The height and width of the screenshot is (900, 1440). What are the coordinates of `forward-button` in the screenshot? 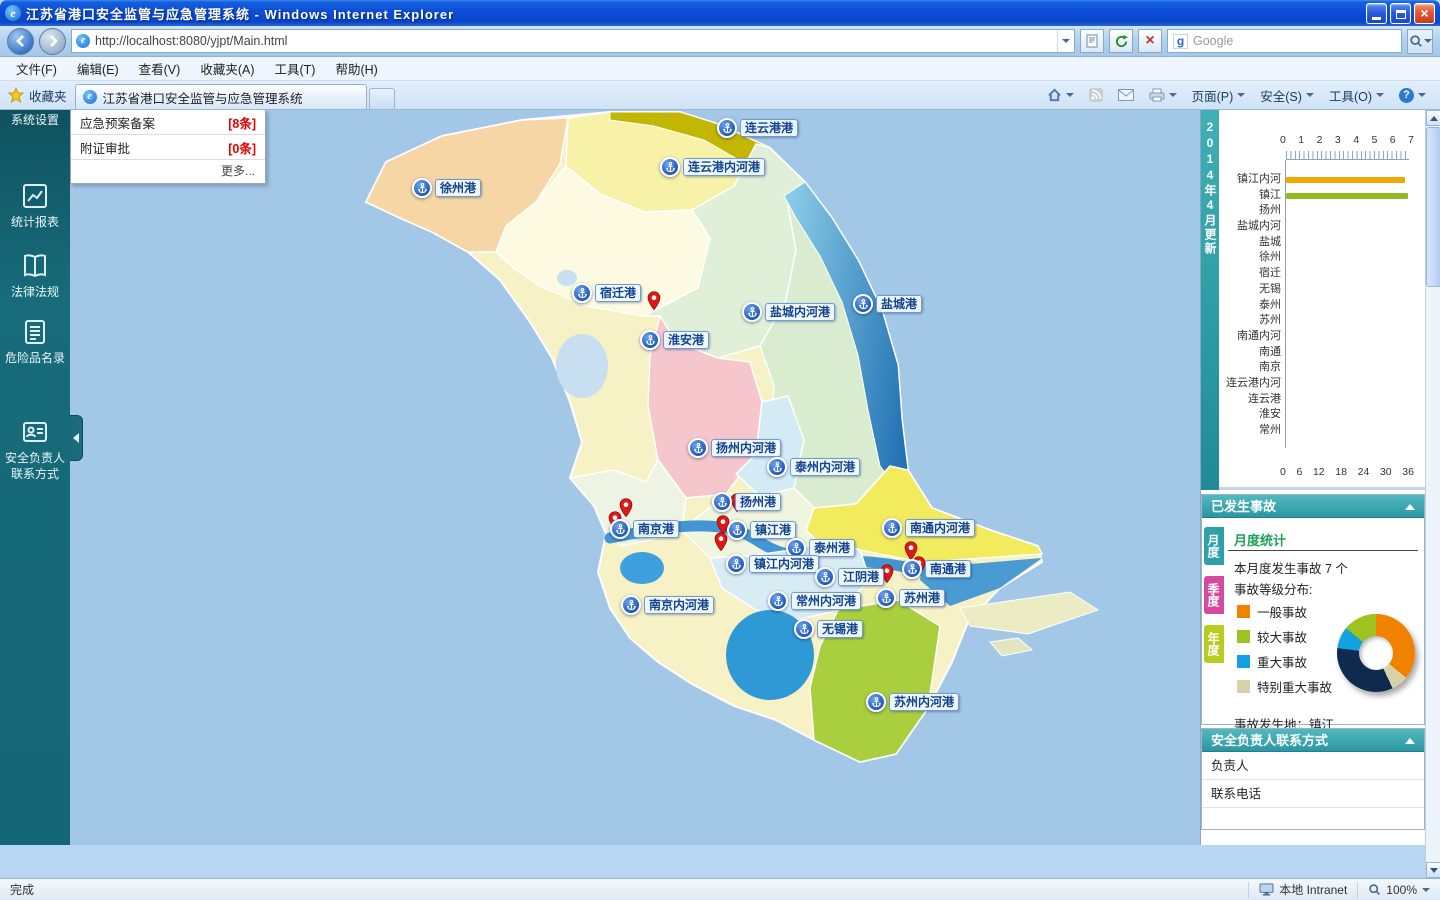 It's located at (52, 41).